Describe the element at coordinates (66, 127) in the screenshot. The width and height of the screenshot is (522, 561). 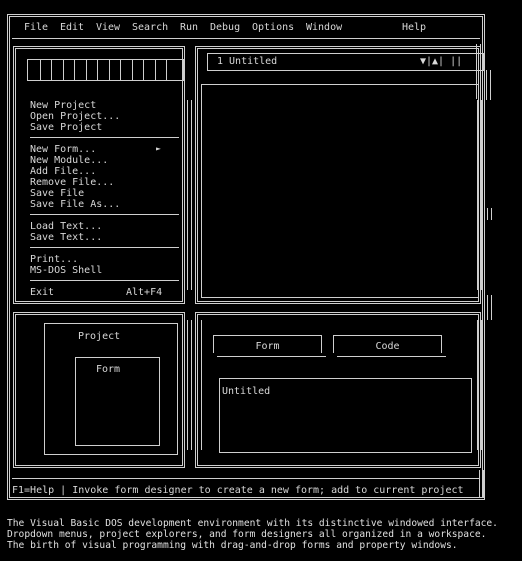
I see `menu-item-save-project: Save Project` at that location.